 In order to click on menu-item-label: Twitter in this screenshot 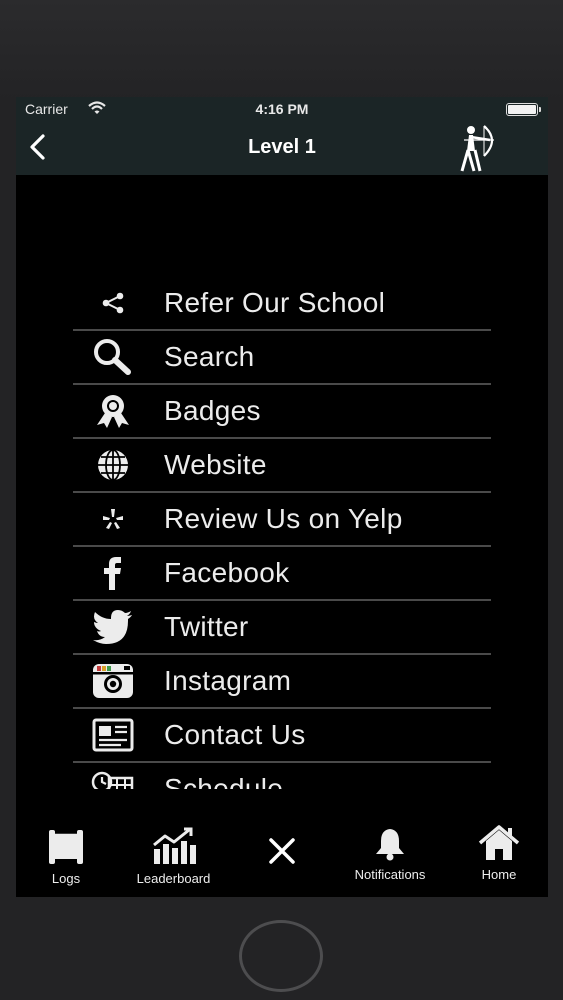, I will do `click(206, 626)`.